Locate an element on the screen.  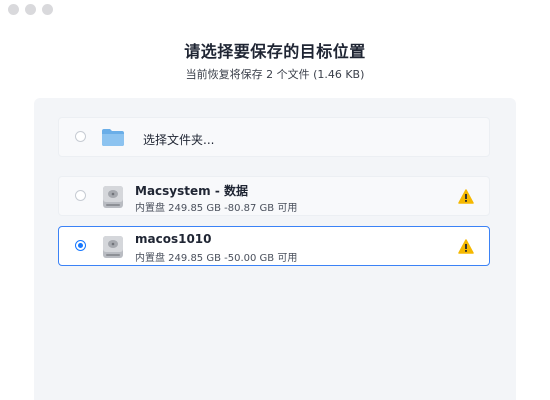
disk-radio is located at coordinates (80, 195).